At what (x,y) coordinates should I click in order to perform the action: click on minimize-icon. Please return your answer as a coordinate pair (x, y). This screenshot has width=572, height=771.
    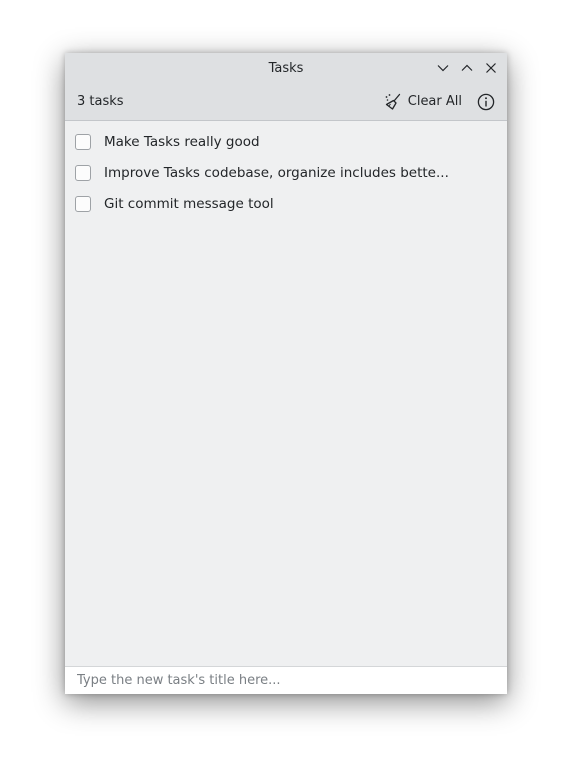
    Looking at the image, I should click on (443, 68).